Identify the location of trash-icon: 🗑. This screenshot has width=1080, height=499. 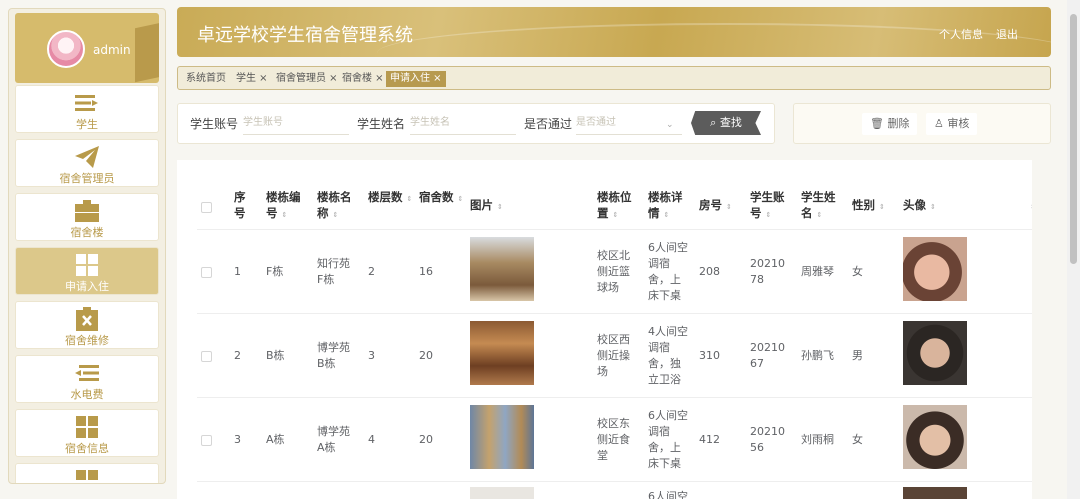
(877, 123).